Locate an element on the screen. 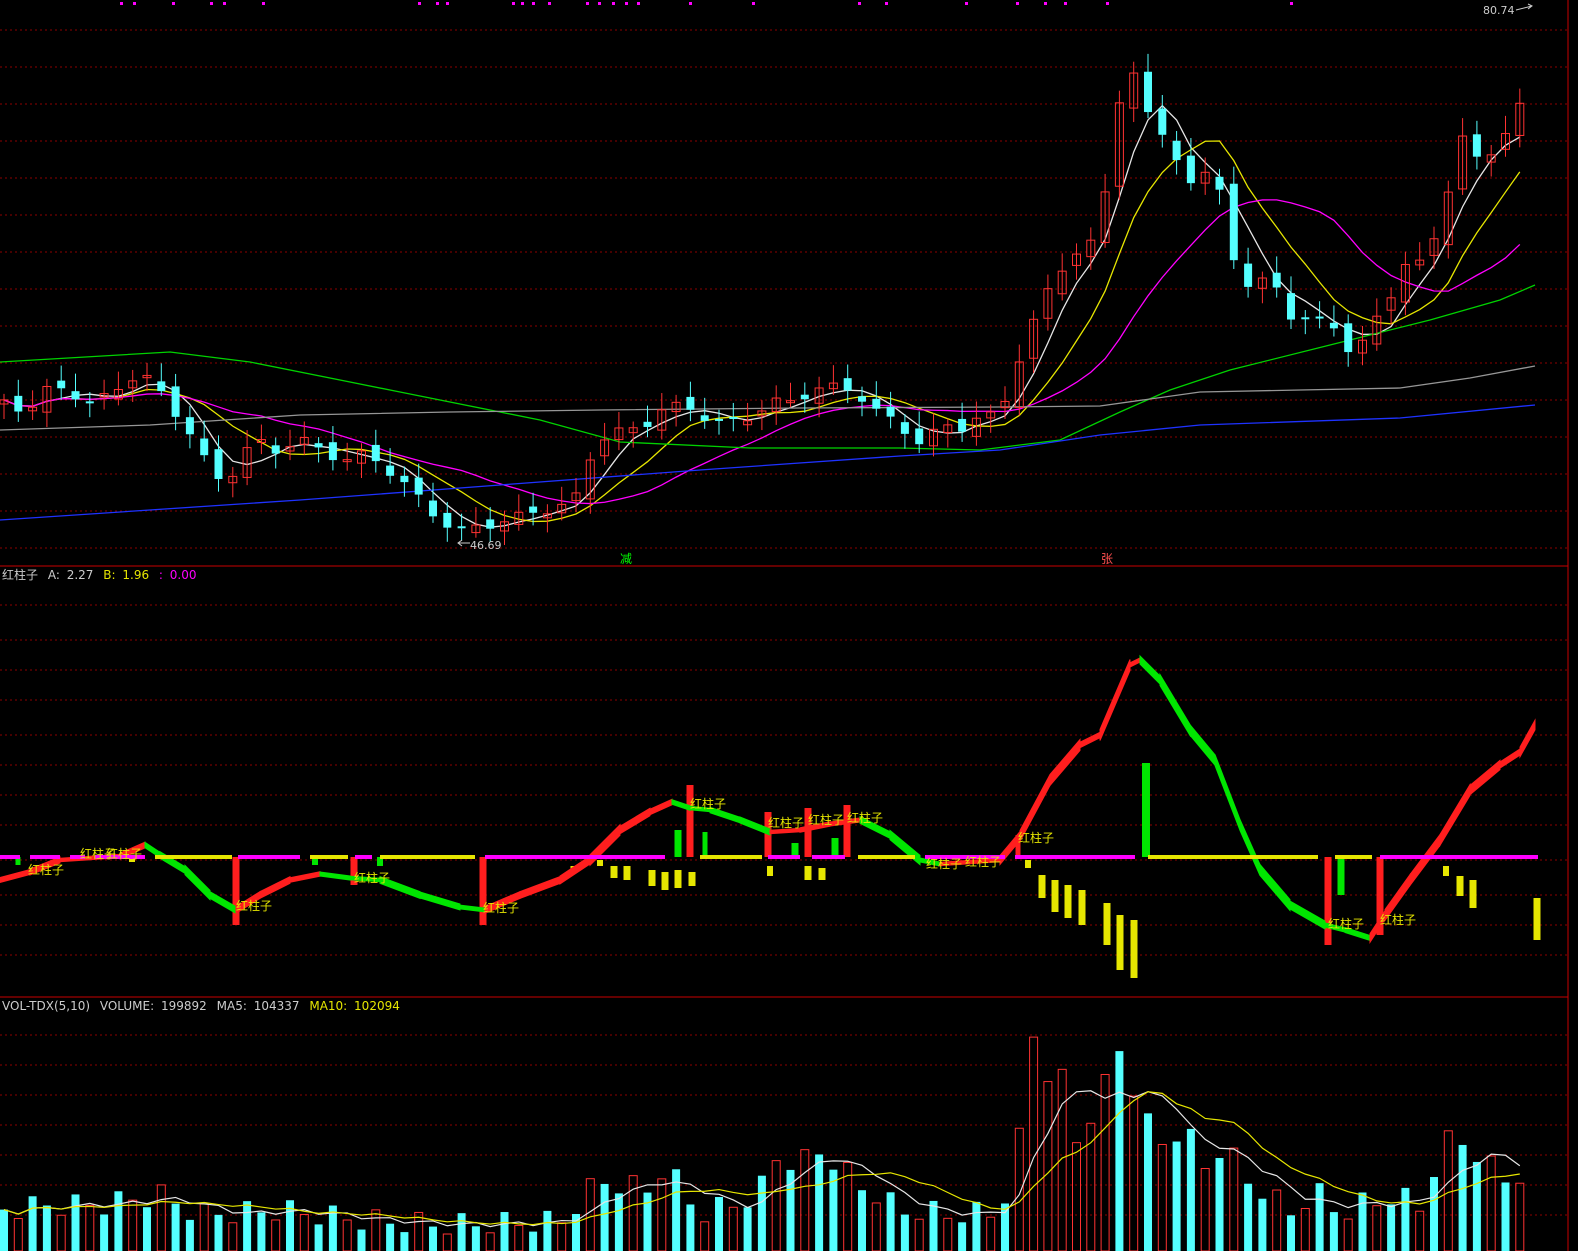  ma-gray-line is located at coordinates (768, 398).